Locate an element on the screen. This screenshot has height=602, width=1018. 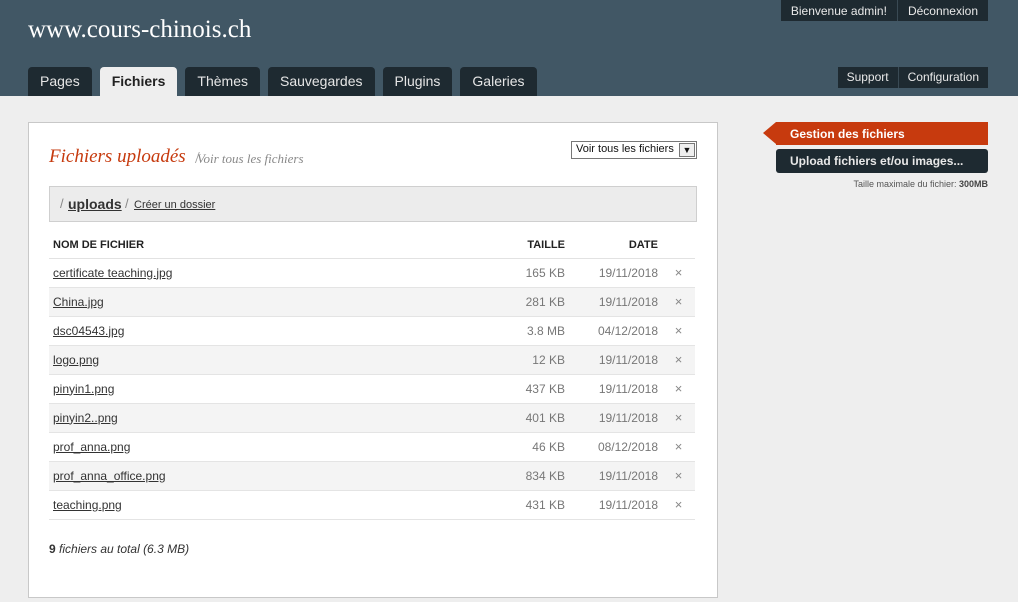
table-row: teaching.png 431 KB 19/11/2018 × is located at coordinates (372, 505).